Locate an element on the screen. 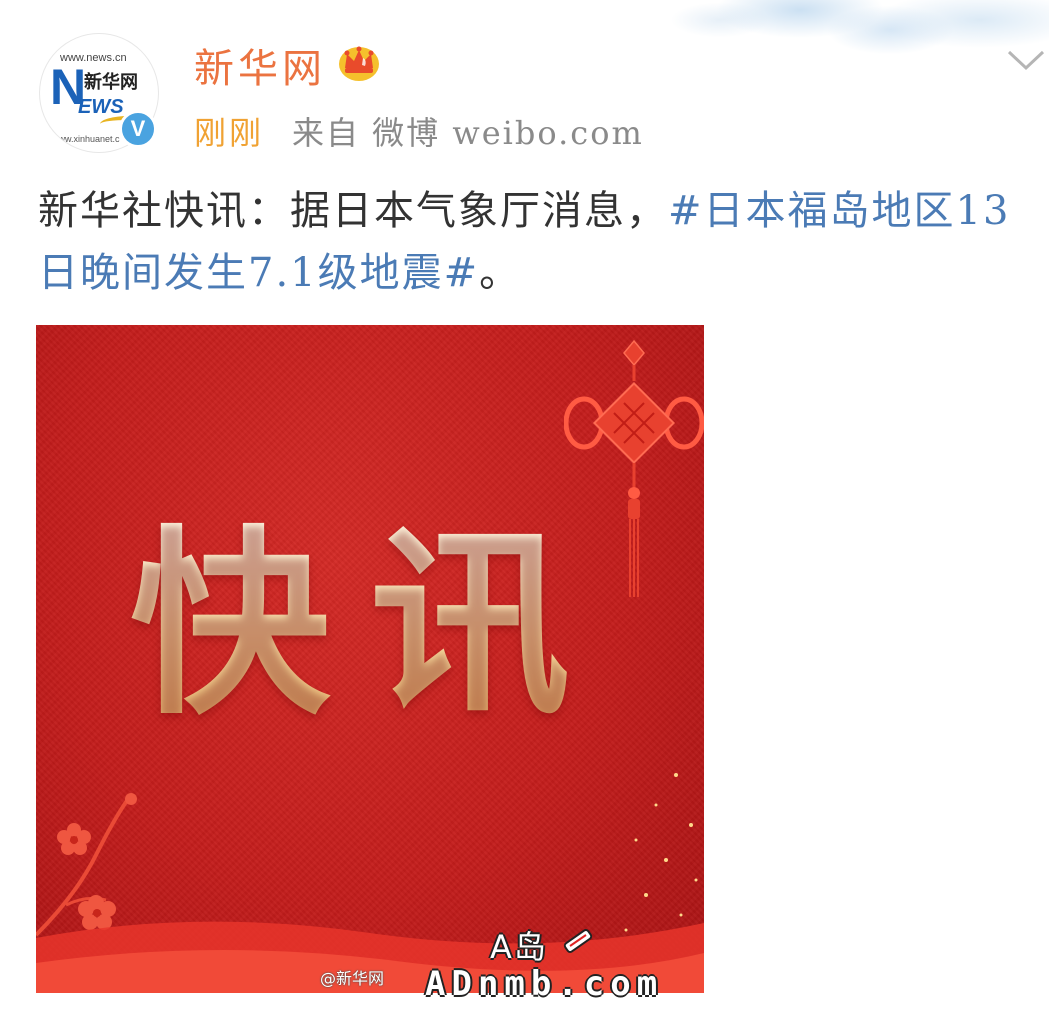 This screenshot has width=1049, height=1013. post-body: 新华社快讯：据日本气象厅消息，#日本福岛地区13日晚间发生7.1级地震#。 is located at coordinates (538, 242).